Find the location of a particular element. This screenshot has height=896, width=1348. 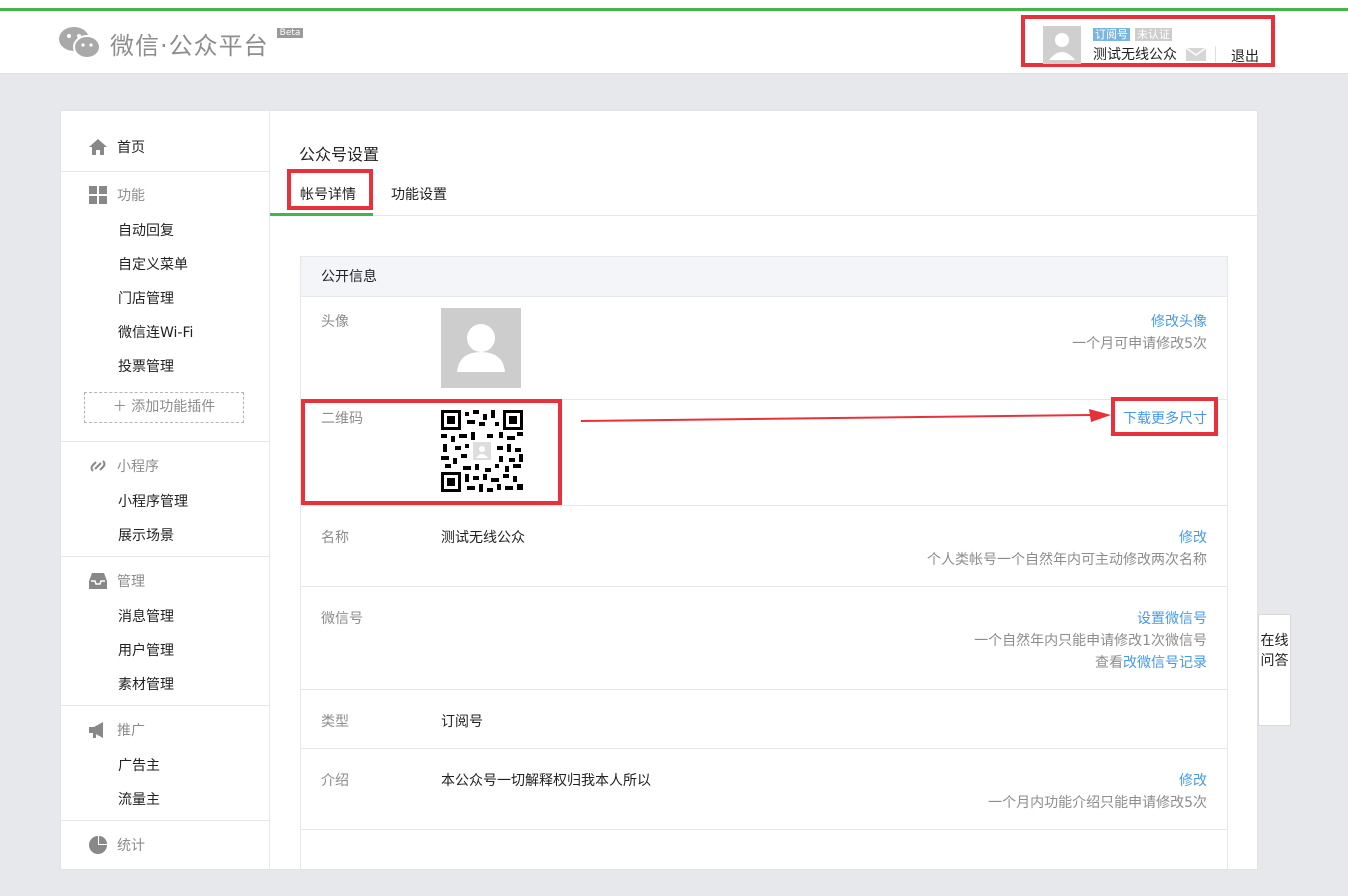

avatar is located at coordinates (481, 348).